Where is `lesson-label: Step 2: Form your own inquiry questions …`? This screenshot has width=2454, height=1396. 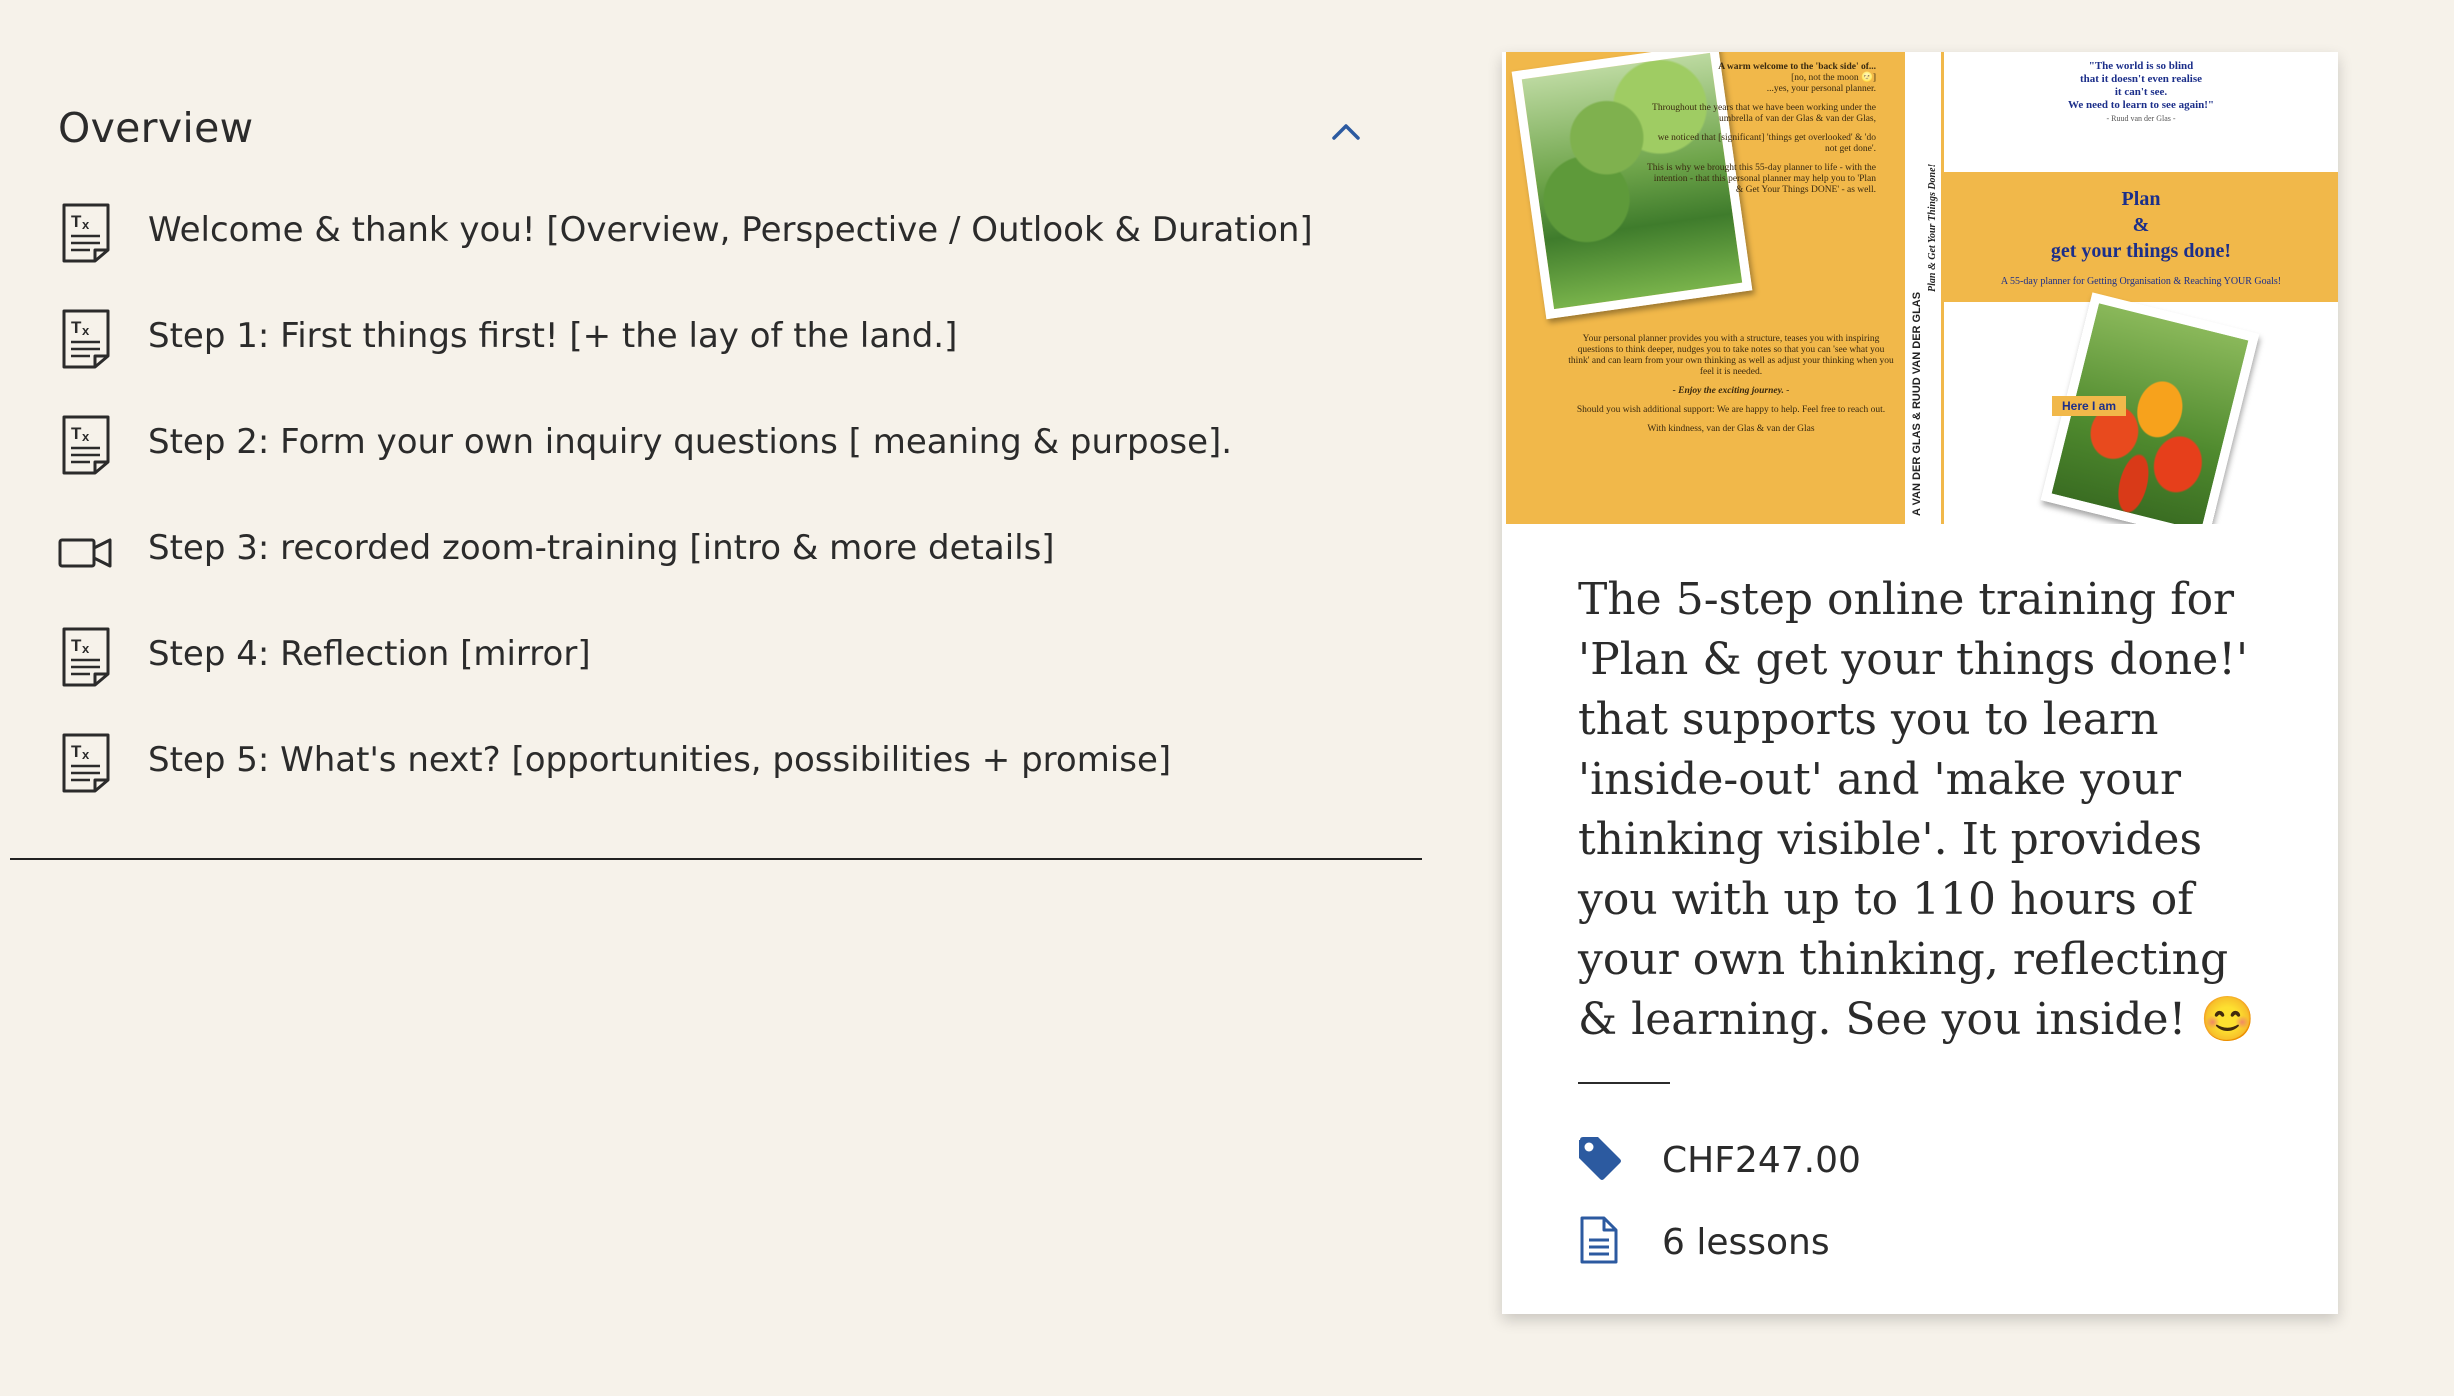
lesson-label: Step 2: Form your own inquiry questions … is located at coordinates (690, 442).